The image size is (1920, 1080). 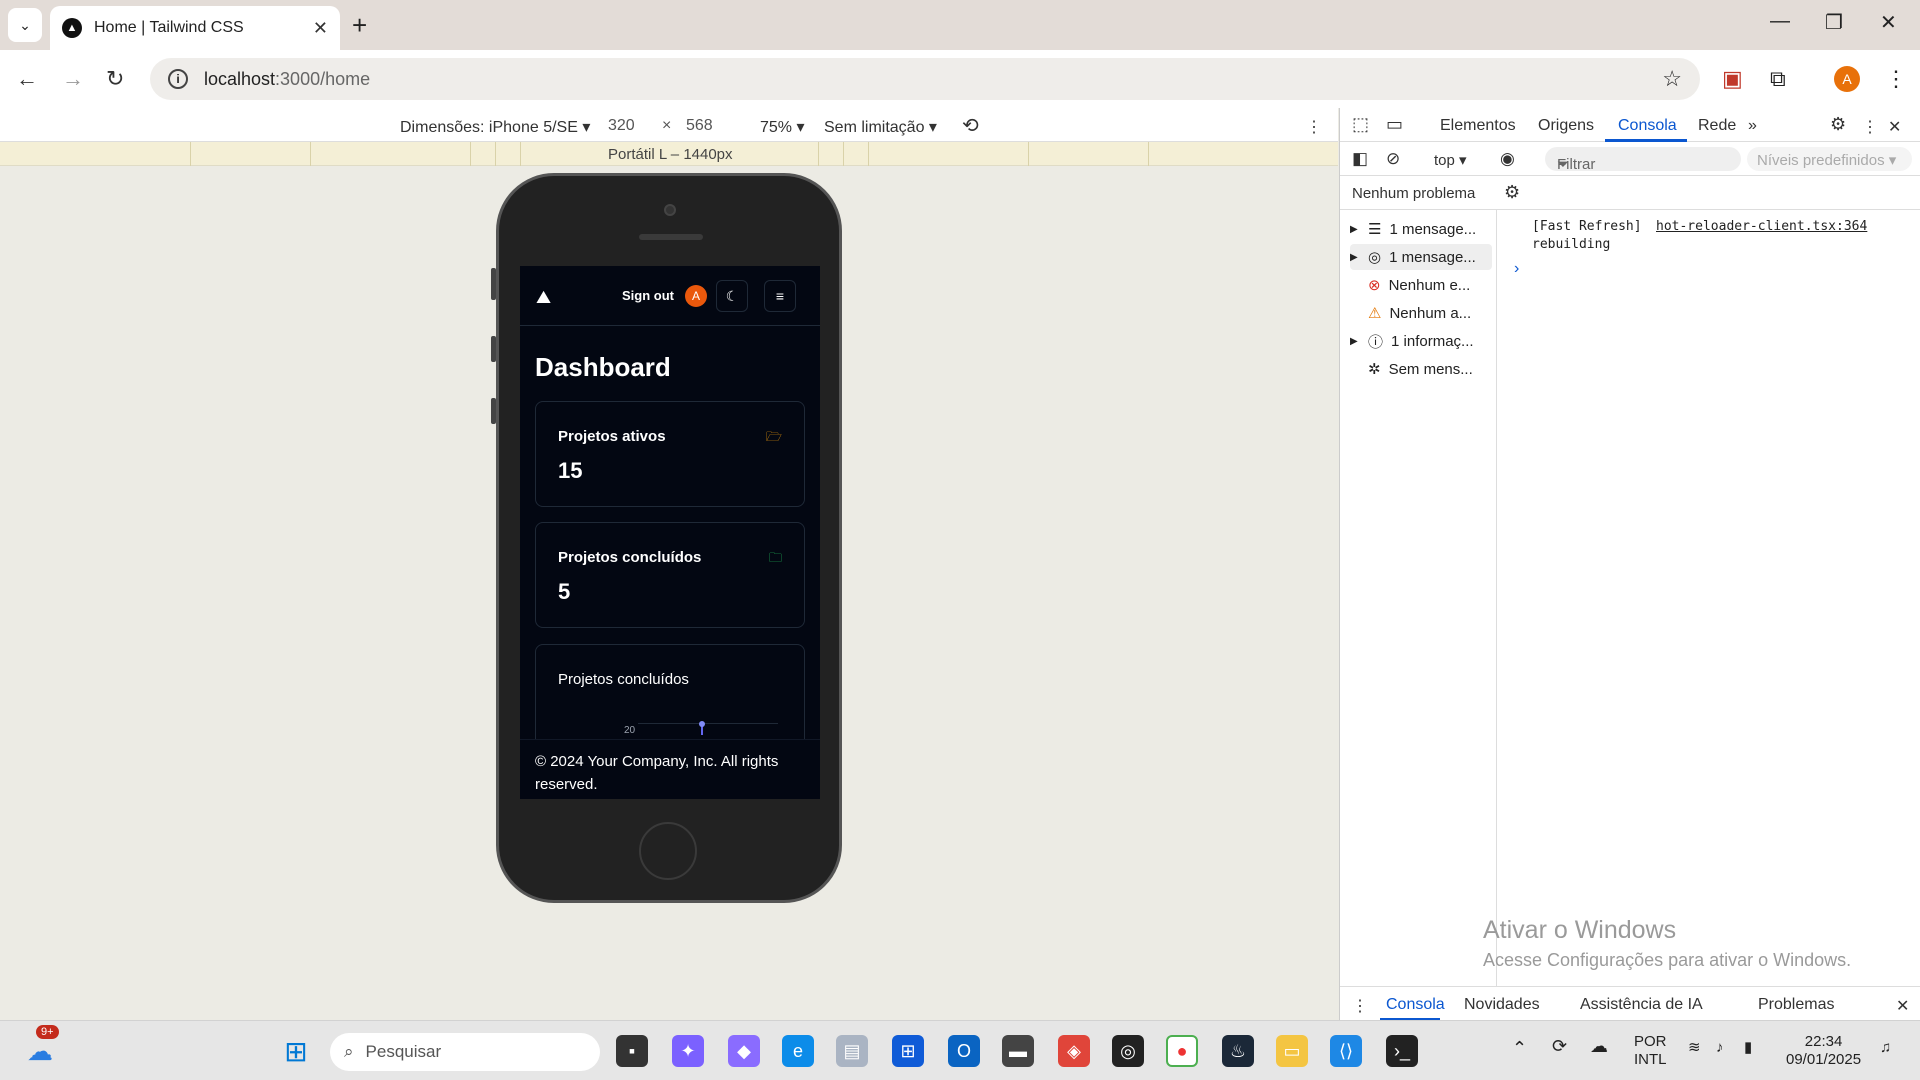 I want to click on filter-input: ⏷ Filtrar, so click(x=1643, y=160).